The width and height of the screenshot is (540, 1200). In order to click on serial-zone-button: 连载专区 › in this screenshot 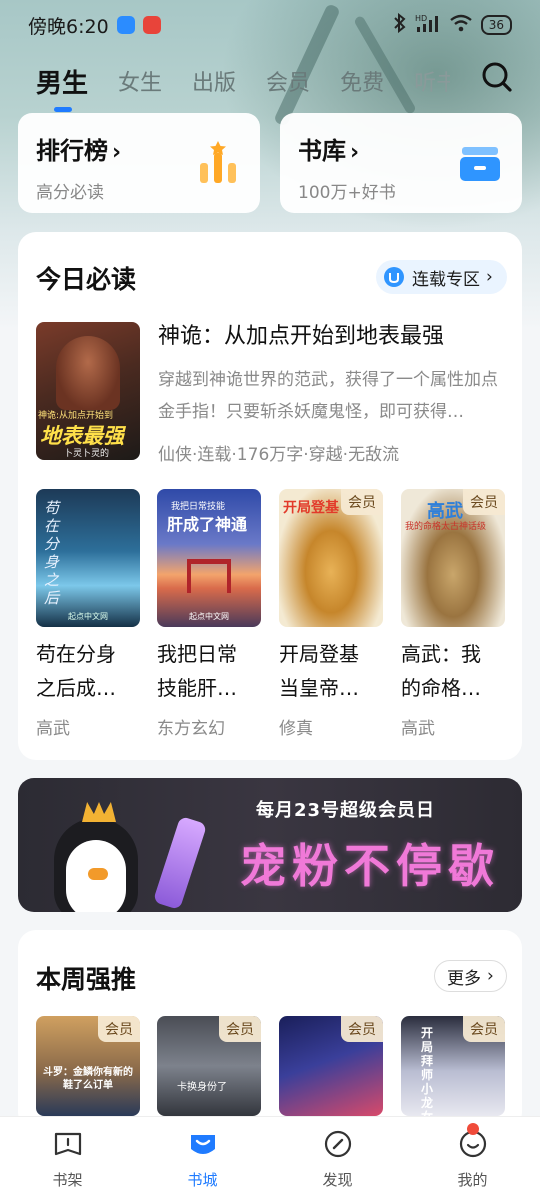, I will do `click(441, 277)`.